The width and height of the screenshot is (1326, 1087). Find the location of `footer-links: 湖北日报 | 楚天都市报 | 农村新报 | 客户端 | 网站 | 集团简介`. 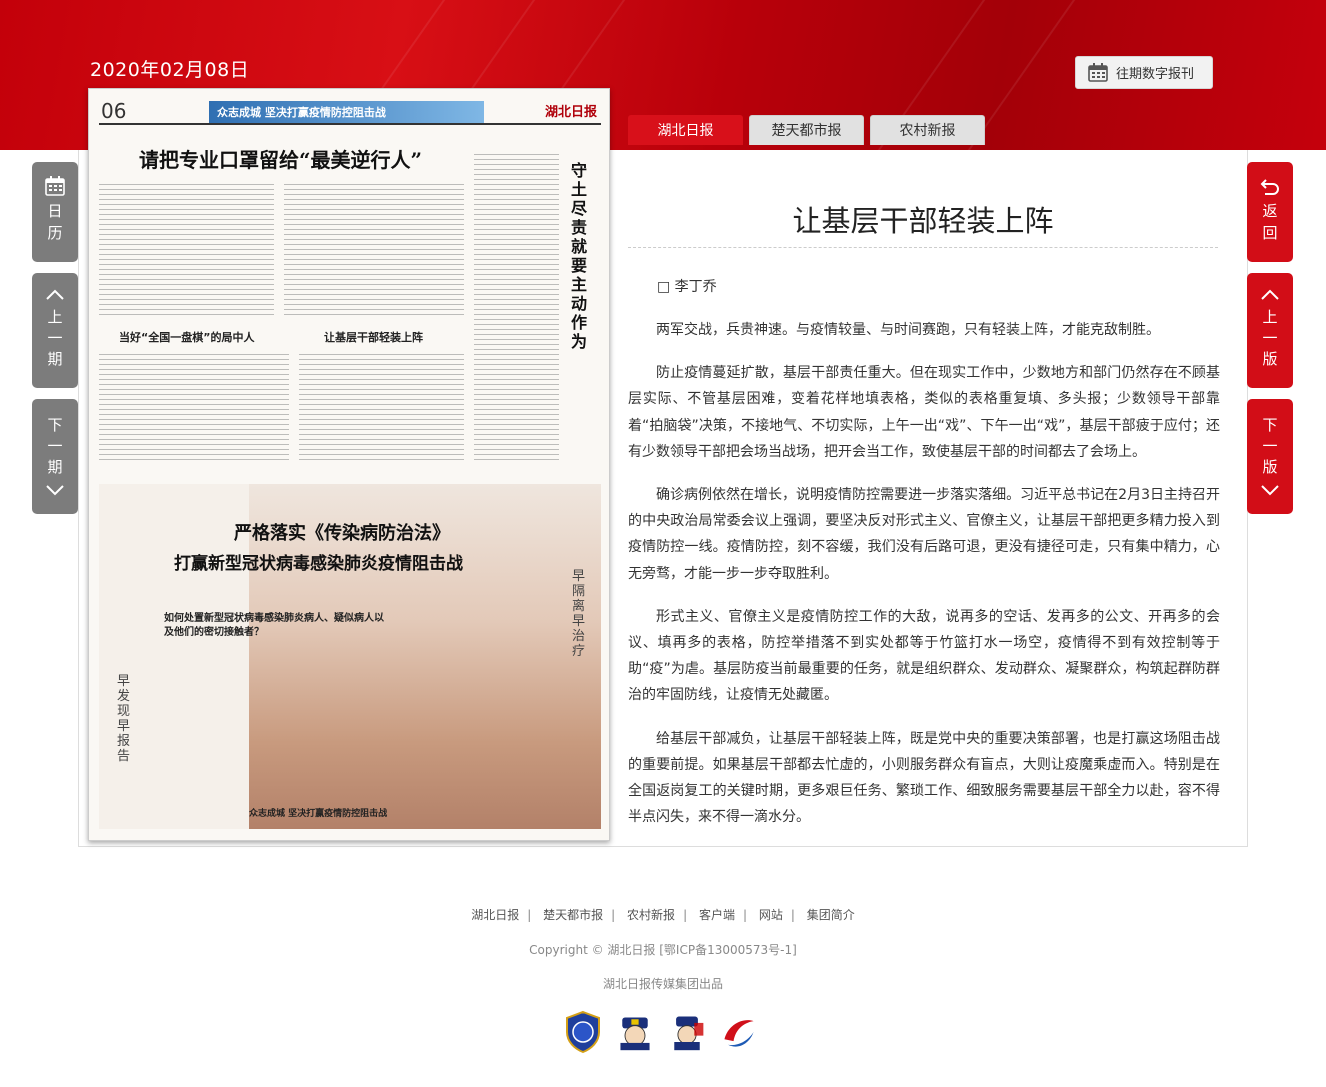

footer-links: 湖北日报 | 楚天都市报 | 农村新报 | 客户端 | 网站 | 集团简介 is located at coordinates (663, 915).